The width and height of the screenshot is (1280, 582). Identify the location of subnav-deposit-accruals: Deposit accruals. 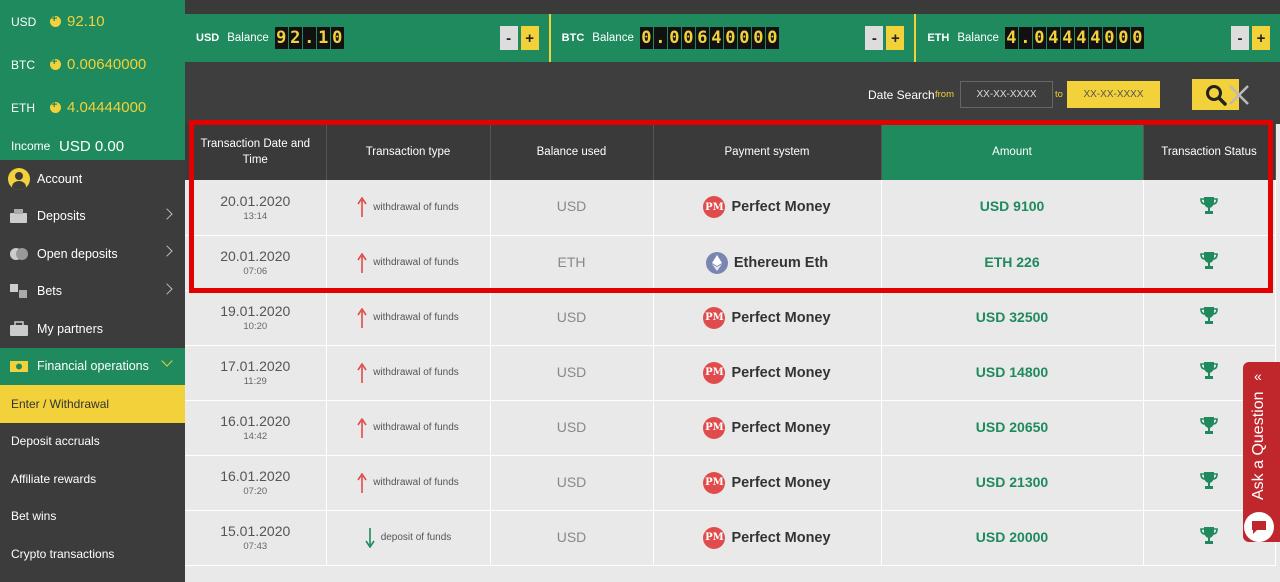
(92, 442).